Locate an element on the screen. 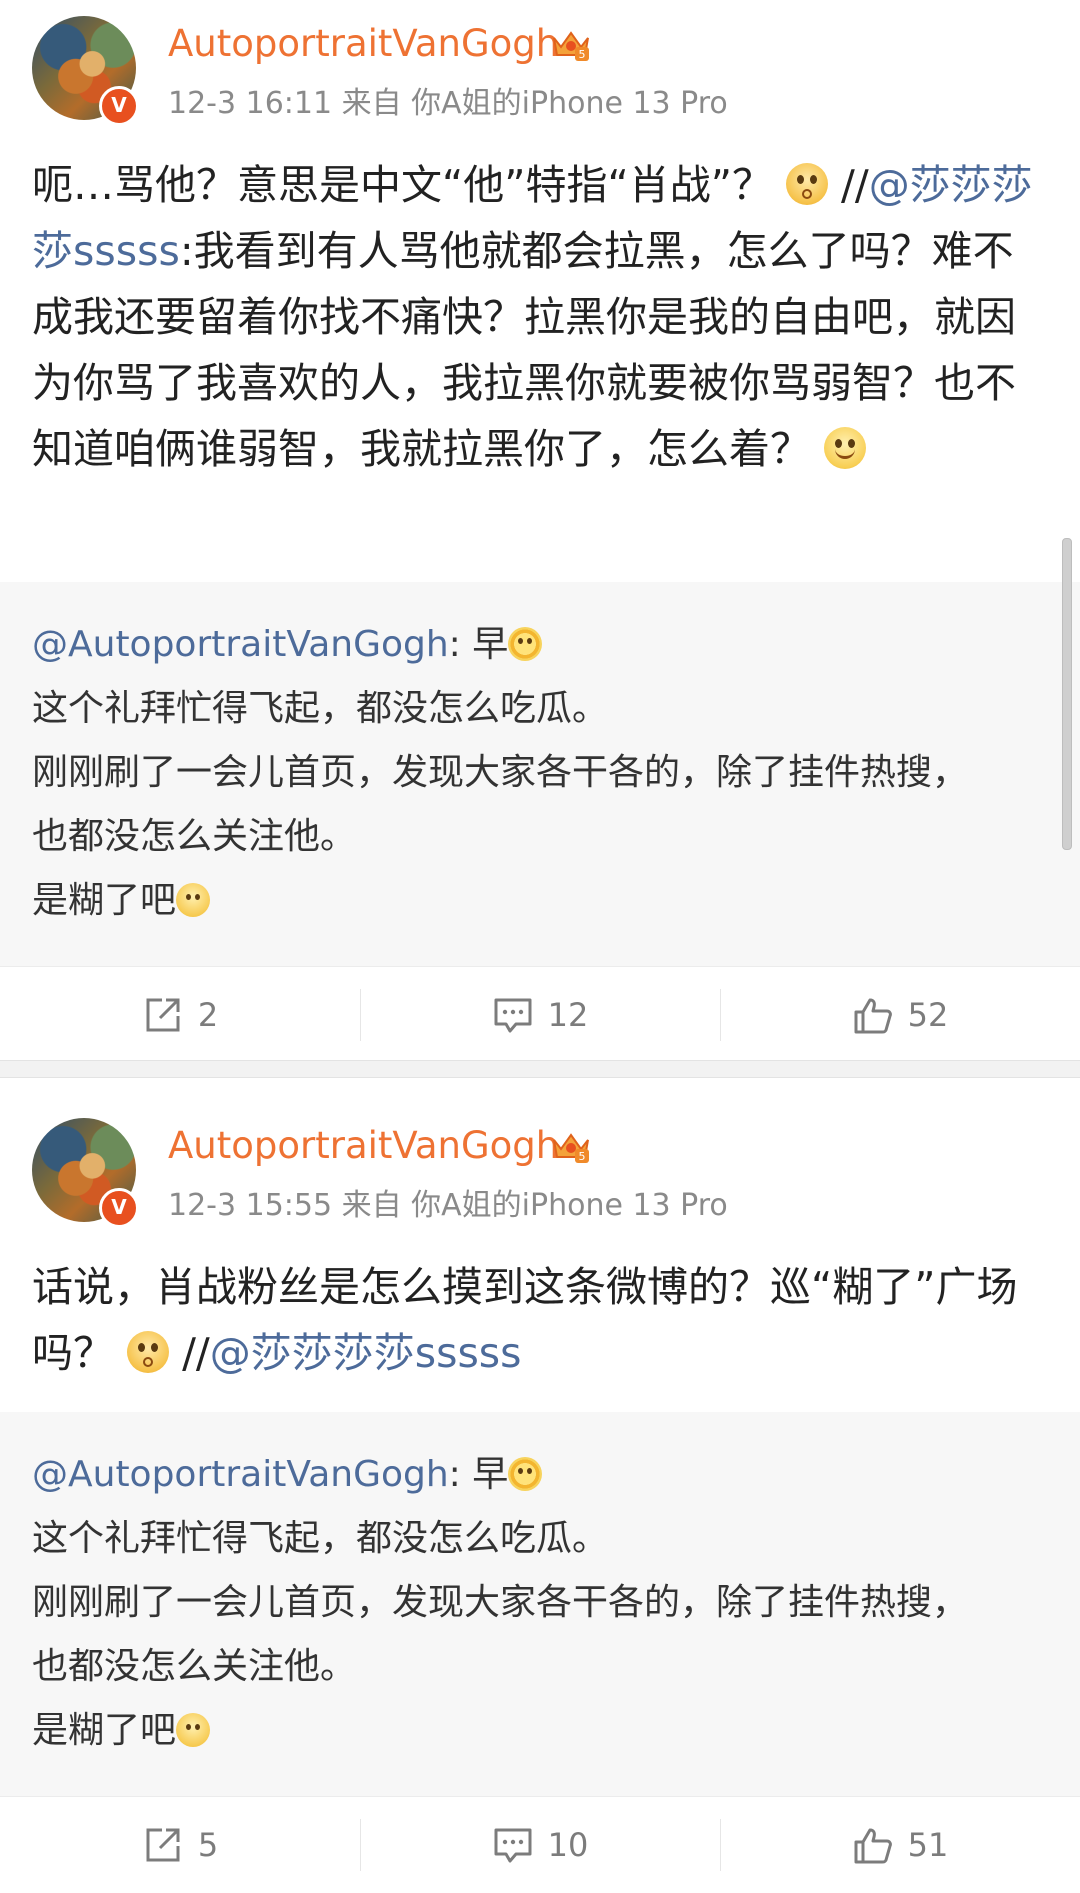  action-bar: 5 10 51 is located at coordinates (540, 1844).